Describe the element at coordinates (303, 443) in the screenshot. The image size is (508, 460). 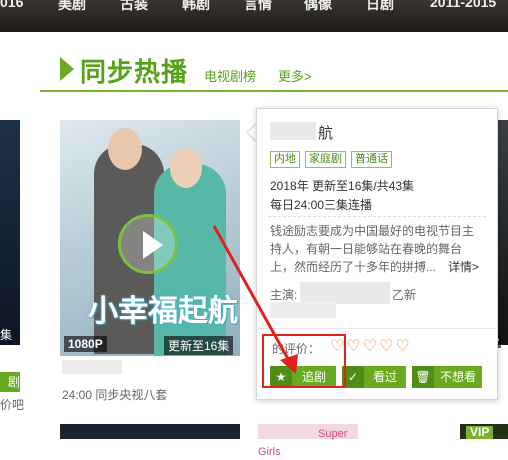
I see `bottom-thumb-2-text: Super Girls` at that location.